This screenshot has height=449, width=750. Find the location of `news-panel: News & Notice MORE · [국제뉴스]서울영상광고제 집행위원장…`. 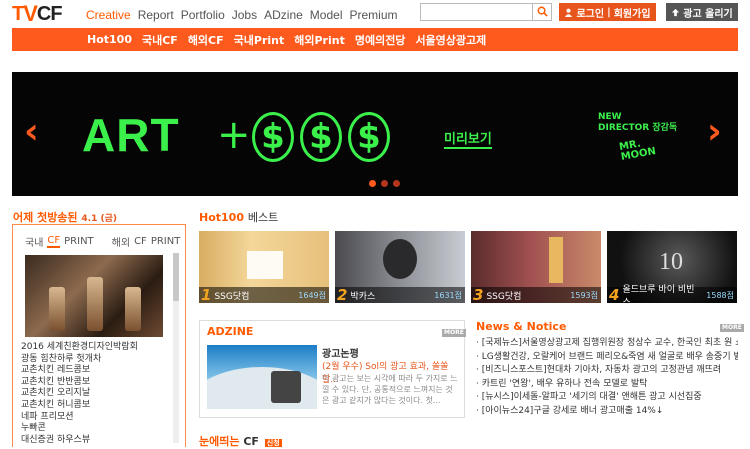

news-panel: News & Notice MORE · [국제뉴스]서울영상광고제 집행위원장… is located at coordinates (610, 369).